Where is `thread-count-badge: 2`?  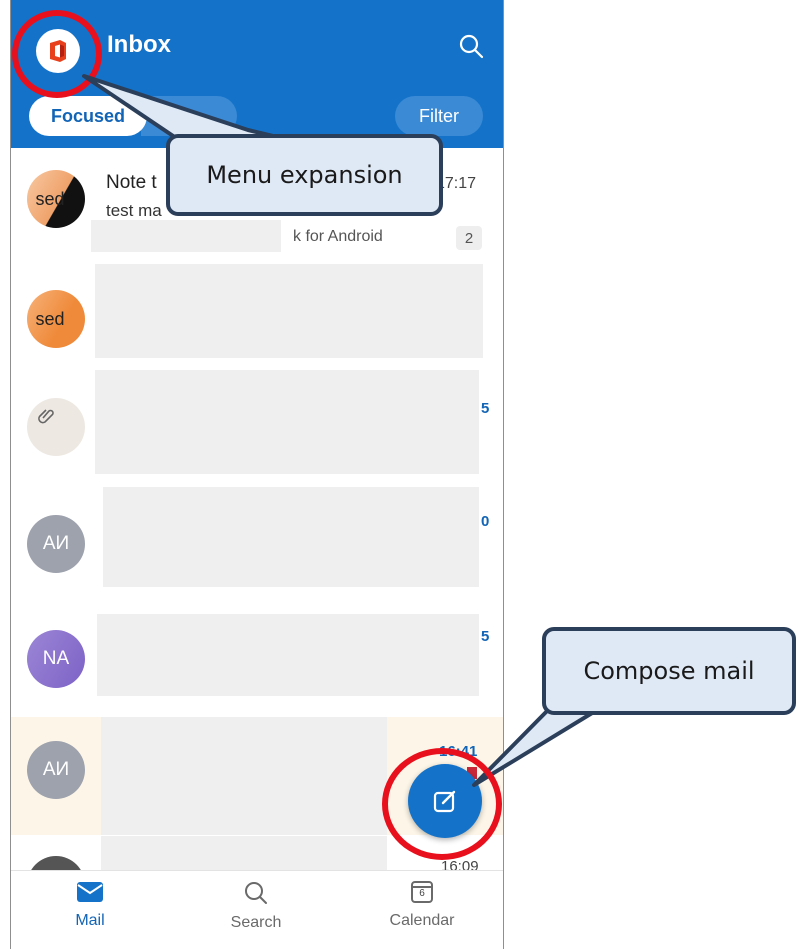 thread-count-badge: 2 is located at coordinates (469, 238).